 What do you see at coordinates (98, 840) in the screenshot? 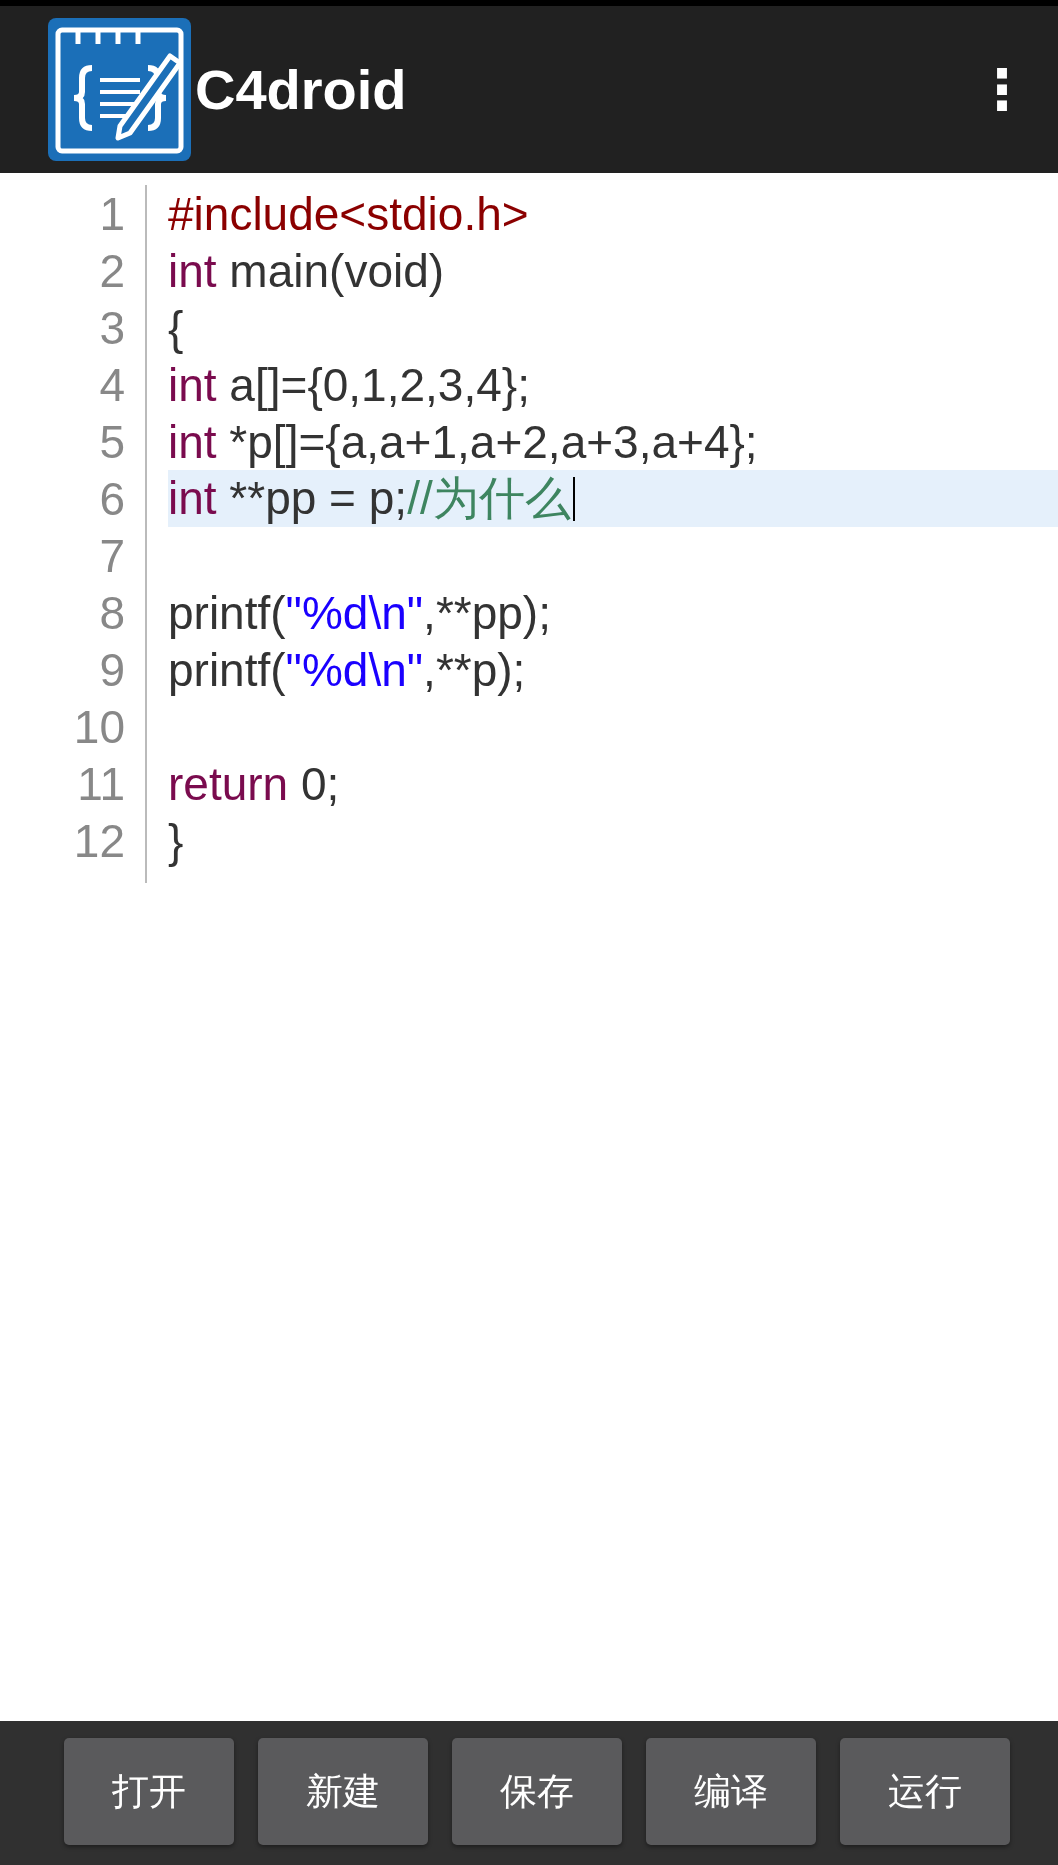
I see `line-number: 12` at bounding box center [98, 840].